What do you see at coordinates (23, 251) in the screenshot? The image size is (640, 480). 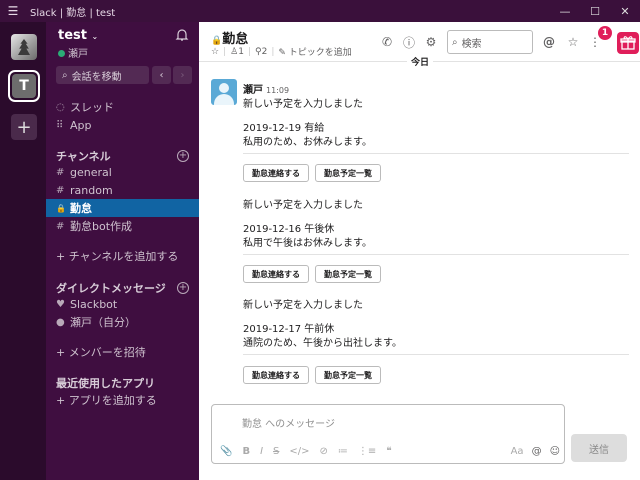 I see `workspace-rail: T +` at bounding box center [23, 251].